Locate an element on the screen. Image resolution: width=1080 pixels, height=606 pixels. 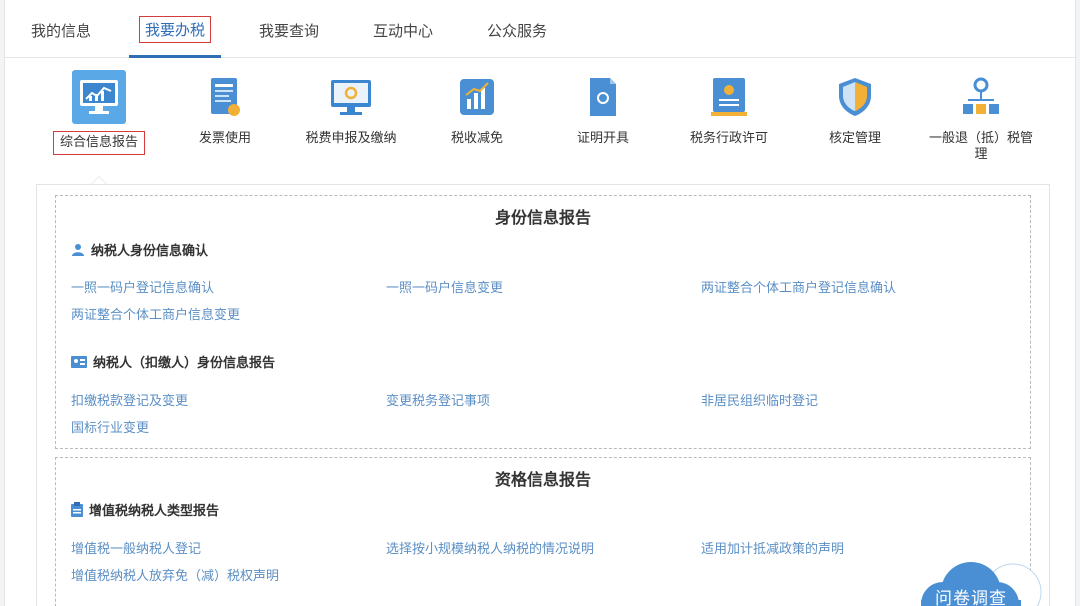
category-certificate-issuance: 证明开具 is located at coordinates (603, 108).